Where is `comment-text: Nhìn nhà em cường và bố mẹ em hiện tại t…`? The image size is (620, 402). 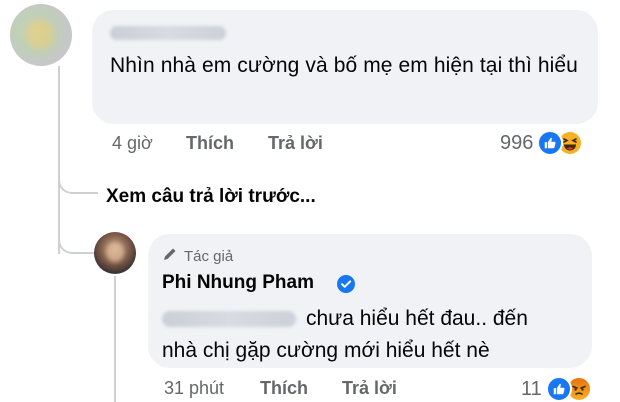 comment-text: Nhìn nhà em cường và bố mẹ em hiện tại t… is located at coordinates (344, 65).